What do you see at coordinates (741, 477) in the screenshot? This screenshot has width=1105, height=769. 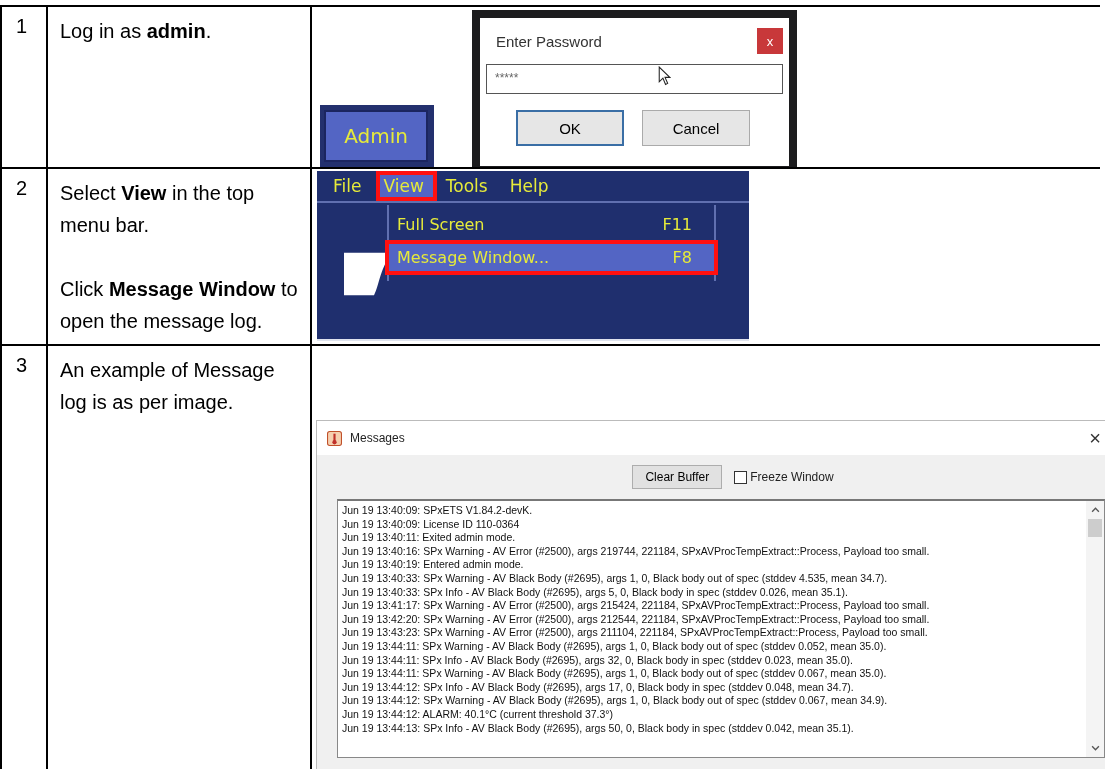 I see `checkbox` at bounding box center [741, 477].